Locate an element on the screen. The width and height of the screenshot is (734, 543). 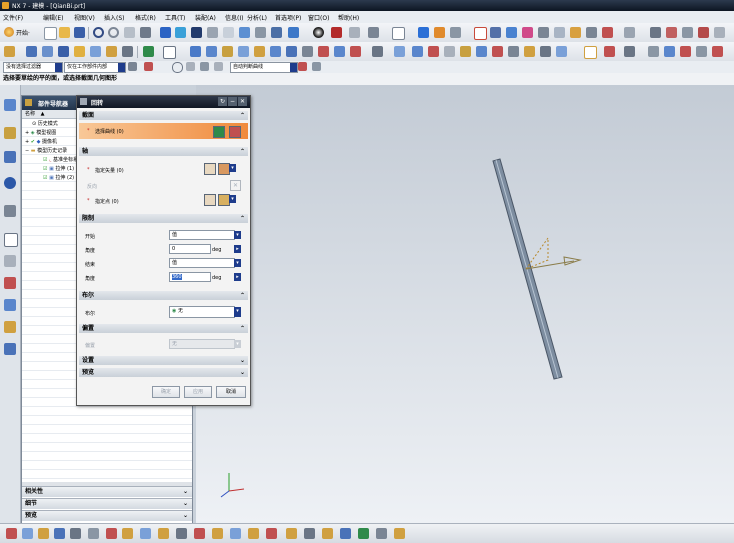
menu-analysis: 分析(L) is located at coordinates (257, 17).